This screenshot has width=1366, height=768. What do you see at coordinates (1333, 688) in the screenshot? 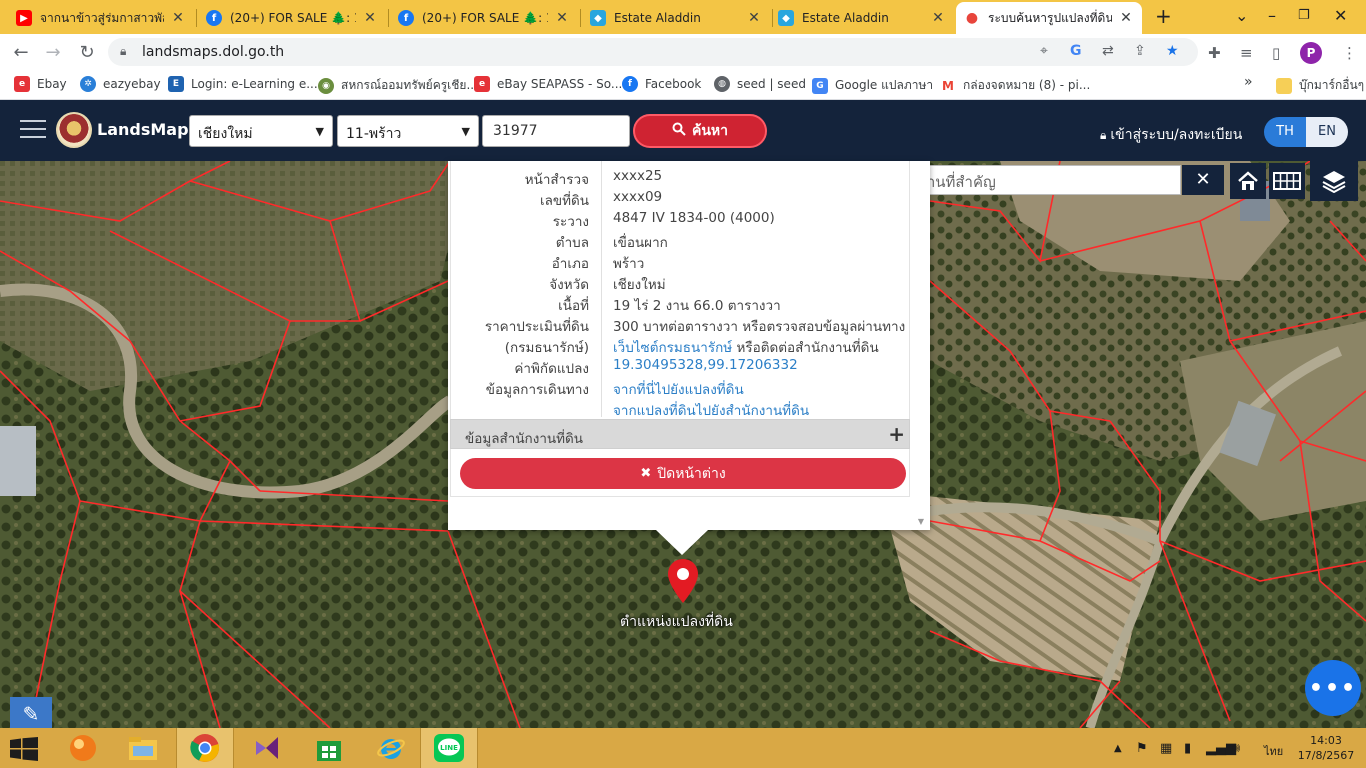
I see `chat-button: •••` at bounding box center [1333, 688].